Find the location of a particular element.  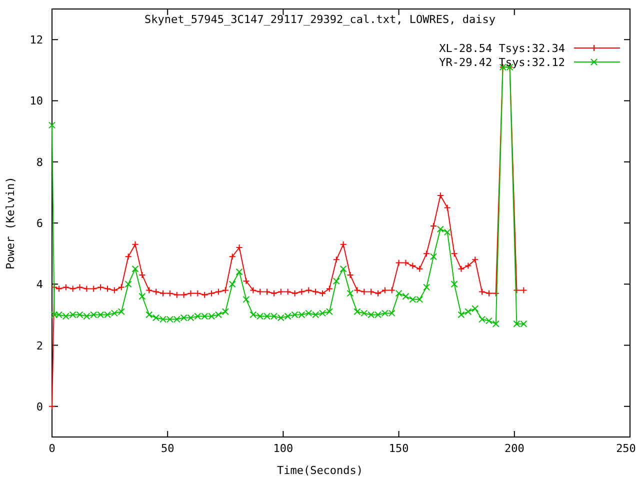

chart-title: Skynet_57945_3C147_29117_29392_cal.txt, LOWRES, daisy is located at coordinates (320, 19).